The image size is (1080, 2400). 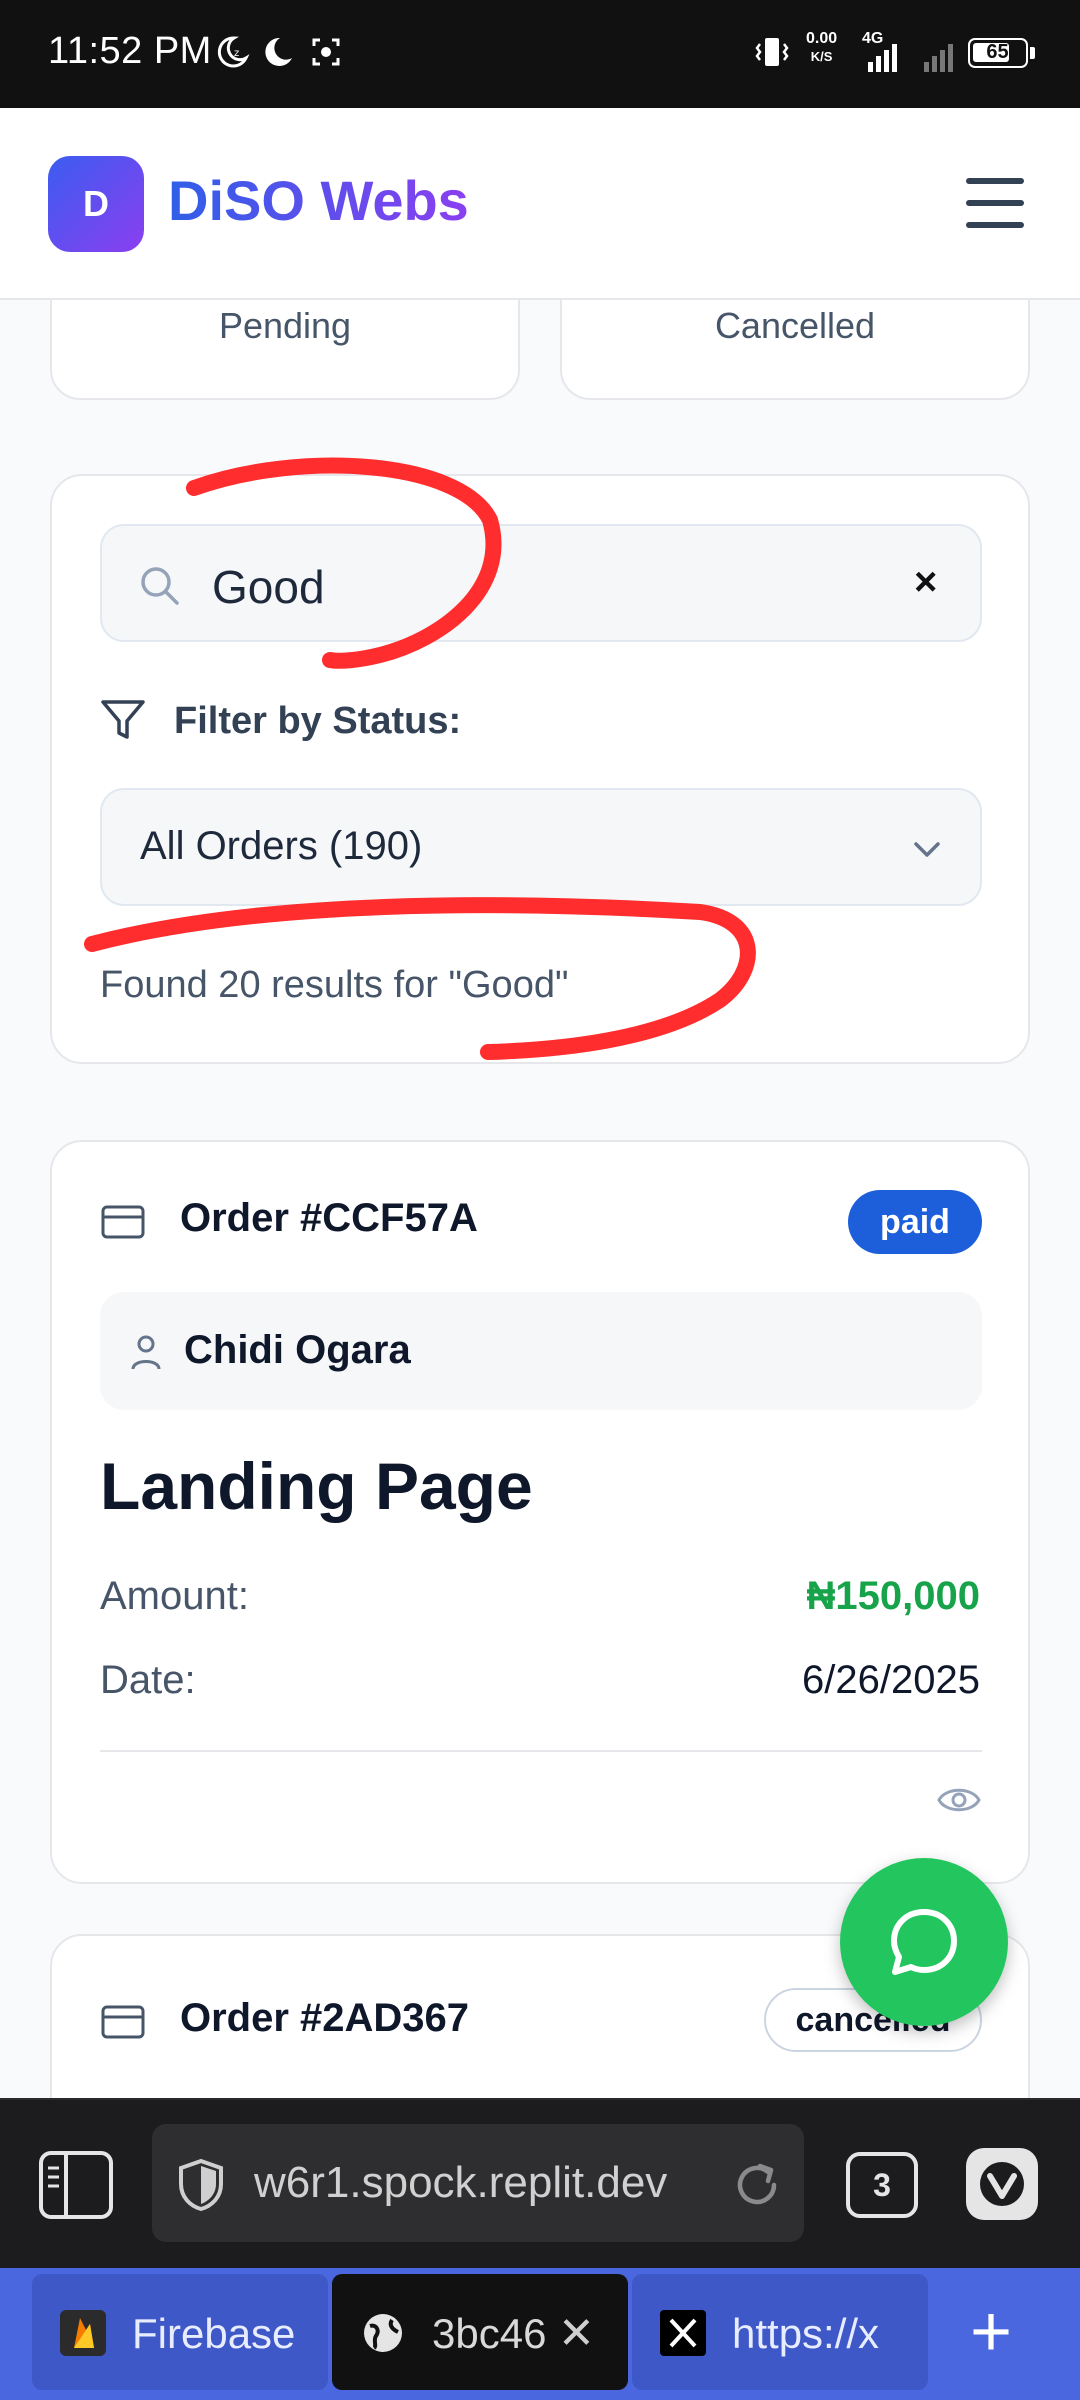 I want to click on vibrate-icon, so click(x=772, y=52).